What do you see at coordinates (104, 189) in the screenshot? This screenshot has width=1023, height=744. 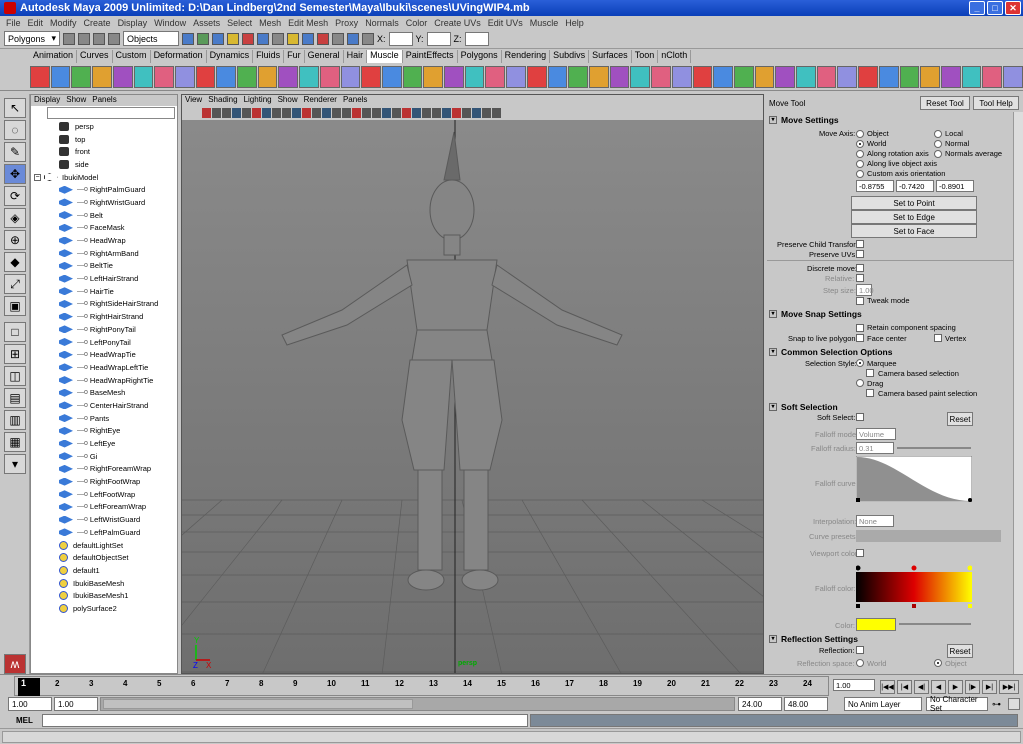 I see `outliner-item: —o RightPalmGuard` at bounding box center [104, 189].